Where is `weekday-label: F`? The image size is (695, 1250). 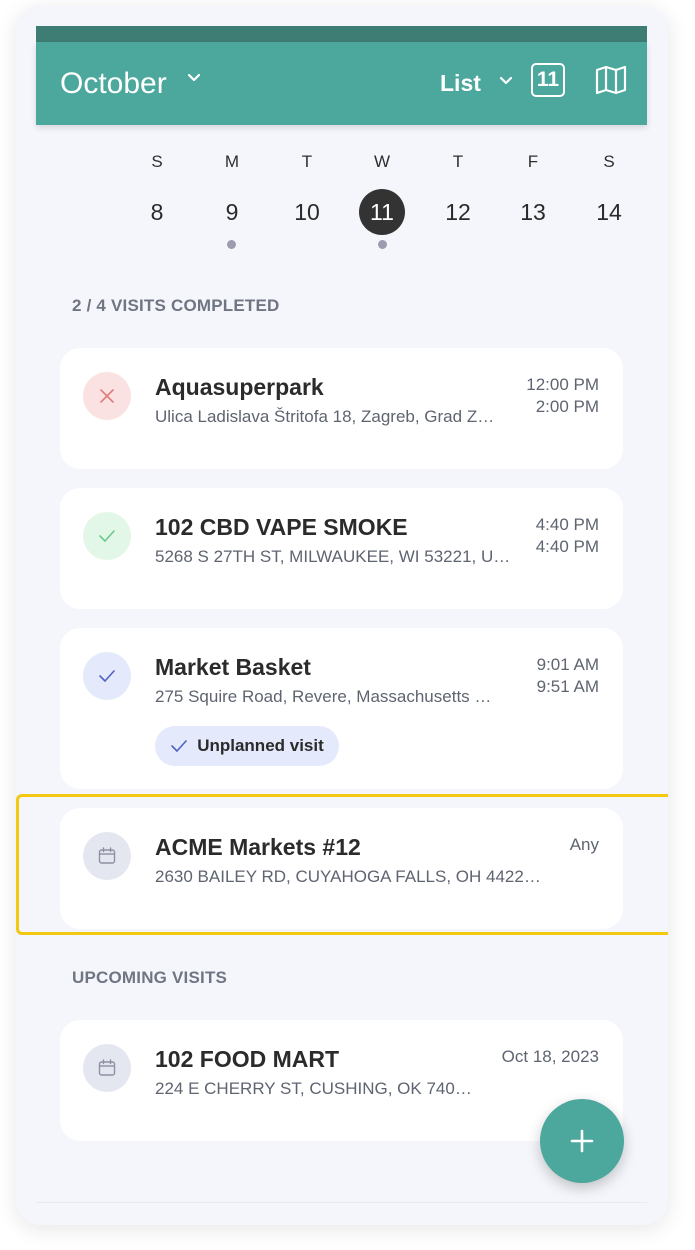 weekday-label: F is located at coordinates (533, 161).